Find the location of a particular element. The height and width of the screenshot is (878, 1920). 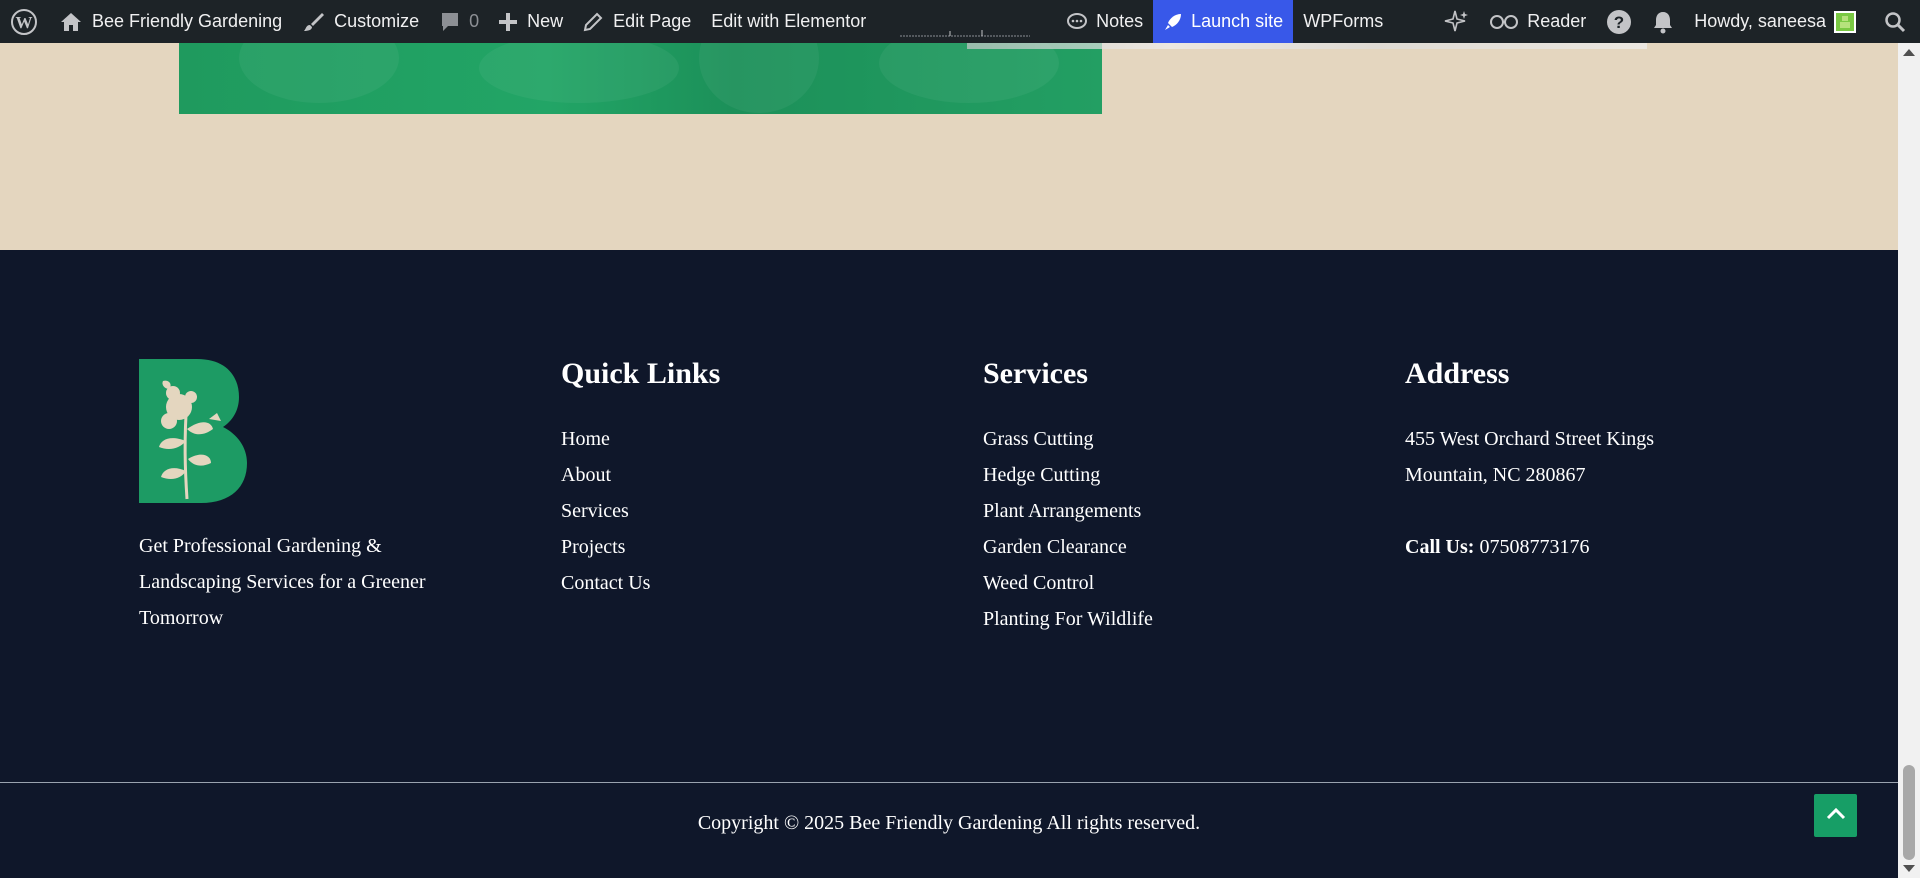

scroll-up-arrow-icon is located at coordinates (1909, 52).